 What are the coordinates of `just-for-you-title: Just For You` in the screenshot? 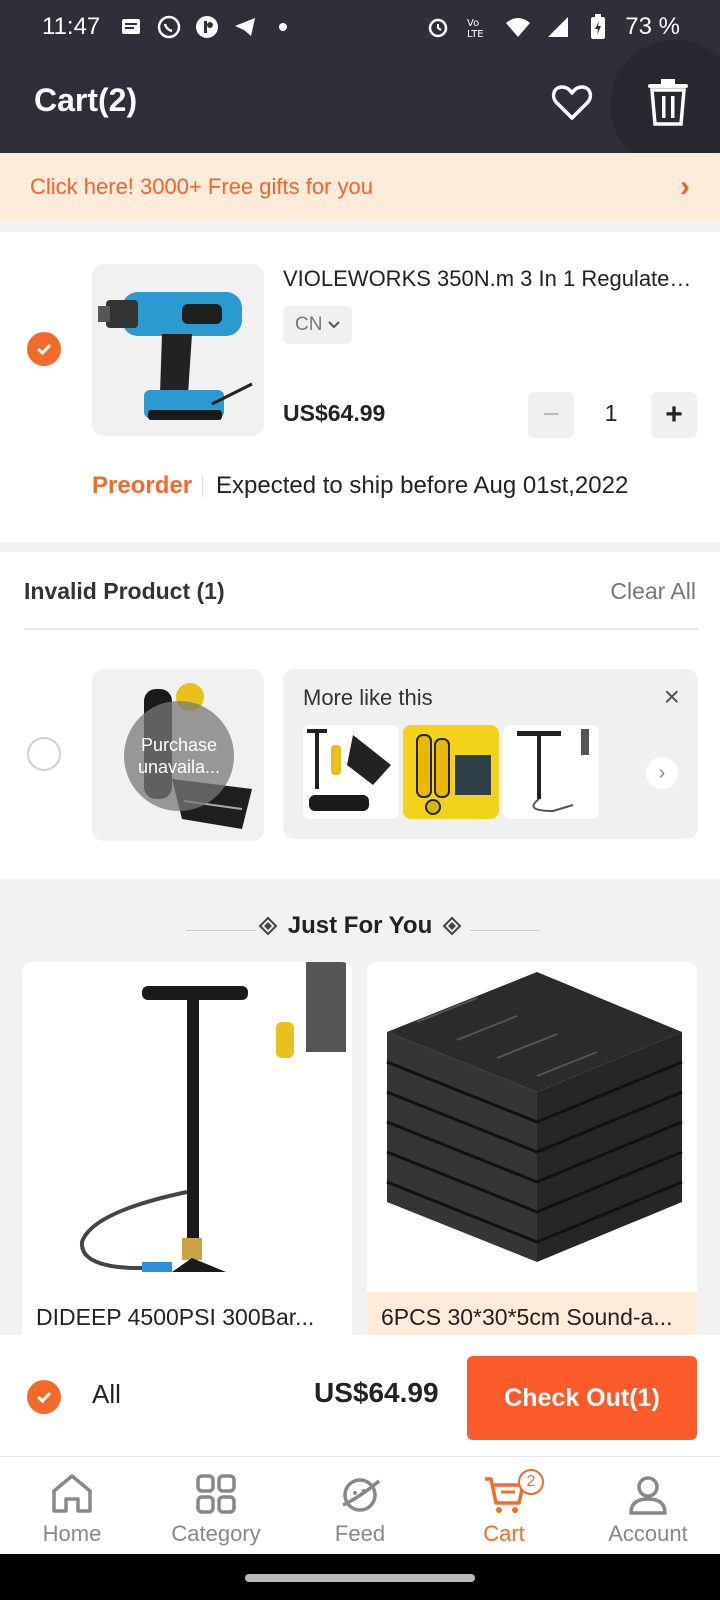 It's located at (360, 925).